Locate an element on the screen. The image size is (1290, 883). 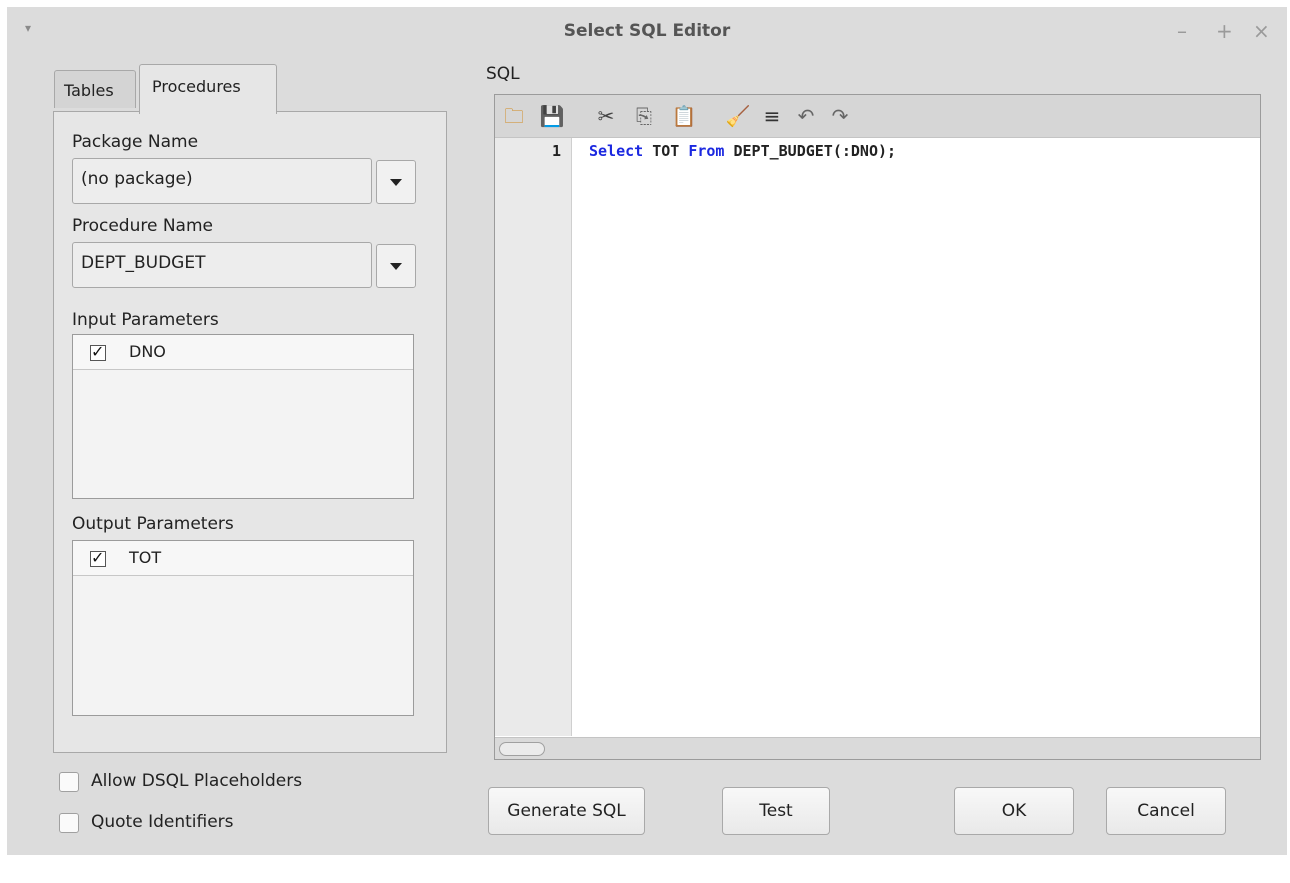
line-number: 1 is located at coordinates (556, 151).